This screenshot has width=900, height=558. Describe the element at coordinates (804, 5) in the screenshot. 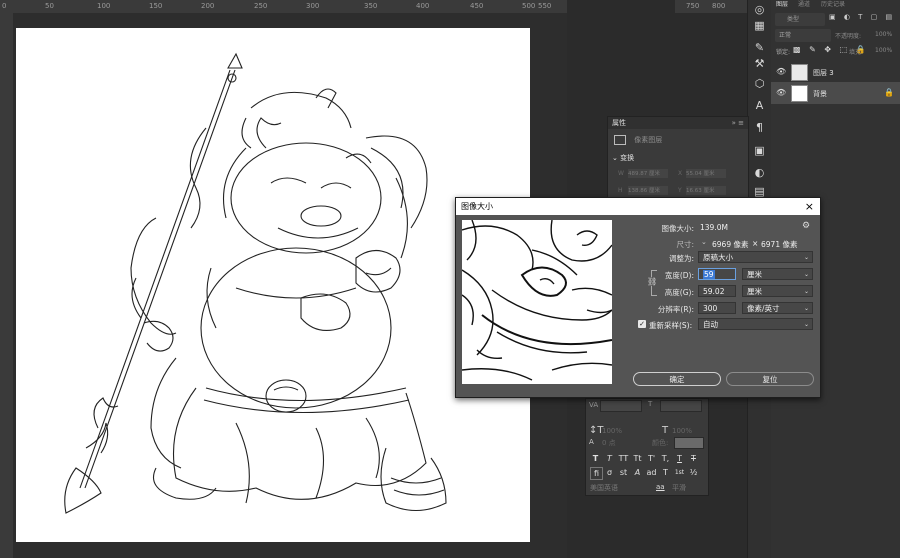

I see `tab-channels: 通道` at that location.